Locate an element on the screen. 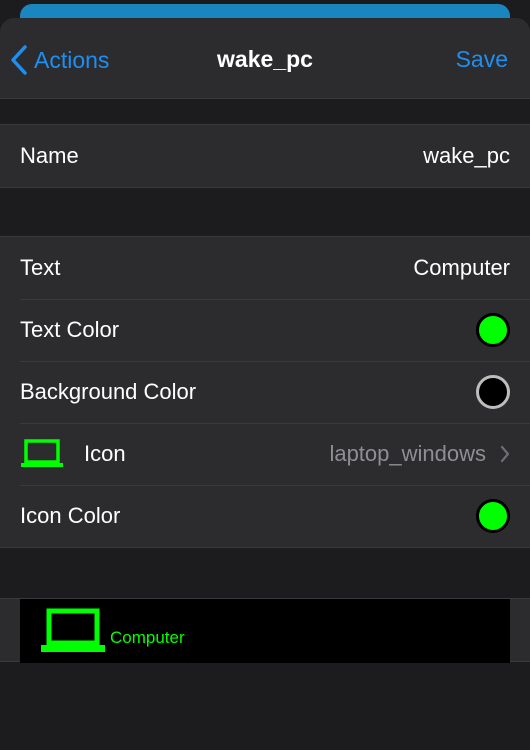 The width and height of the screenshot is (530, 750). navigation-bar: Actions wake_pc Save is located at coordinates (265, 58).